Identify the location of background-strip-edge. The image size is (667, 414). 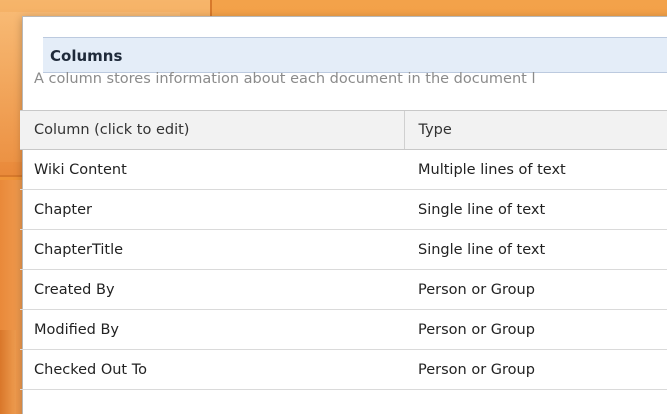
(8, 372).